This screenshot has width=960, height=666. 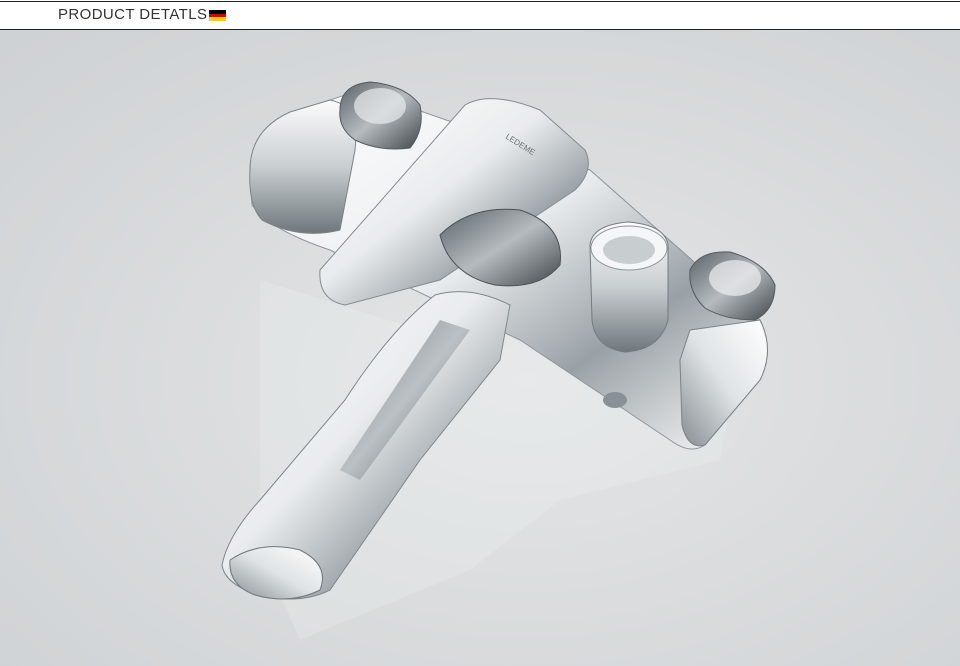 I want to click on shower-outlet, so click(x=615, y=400).